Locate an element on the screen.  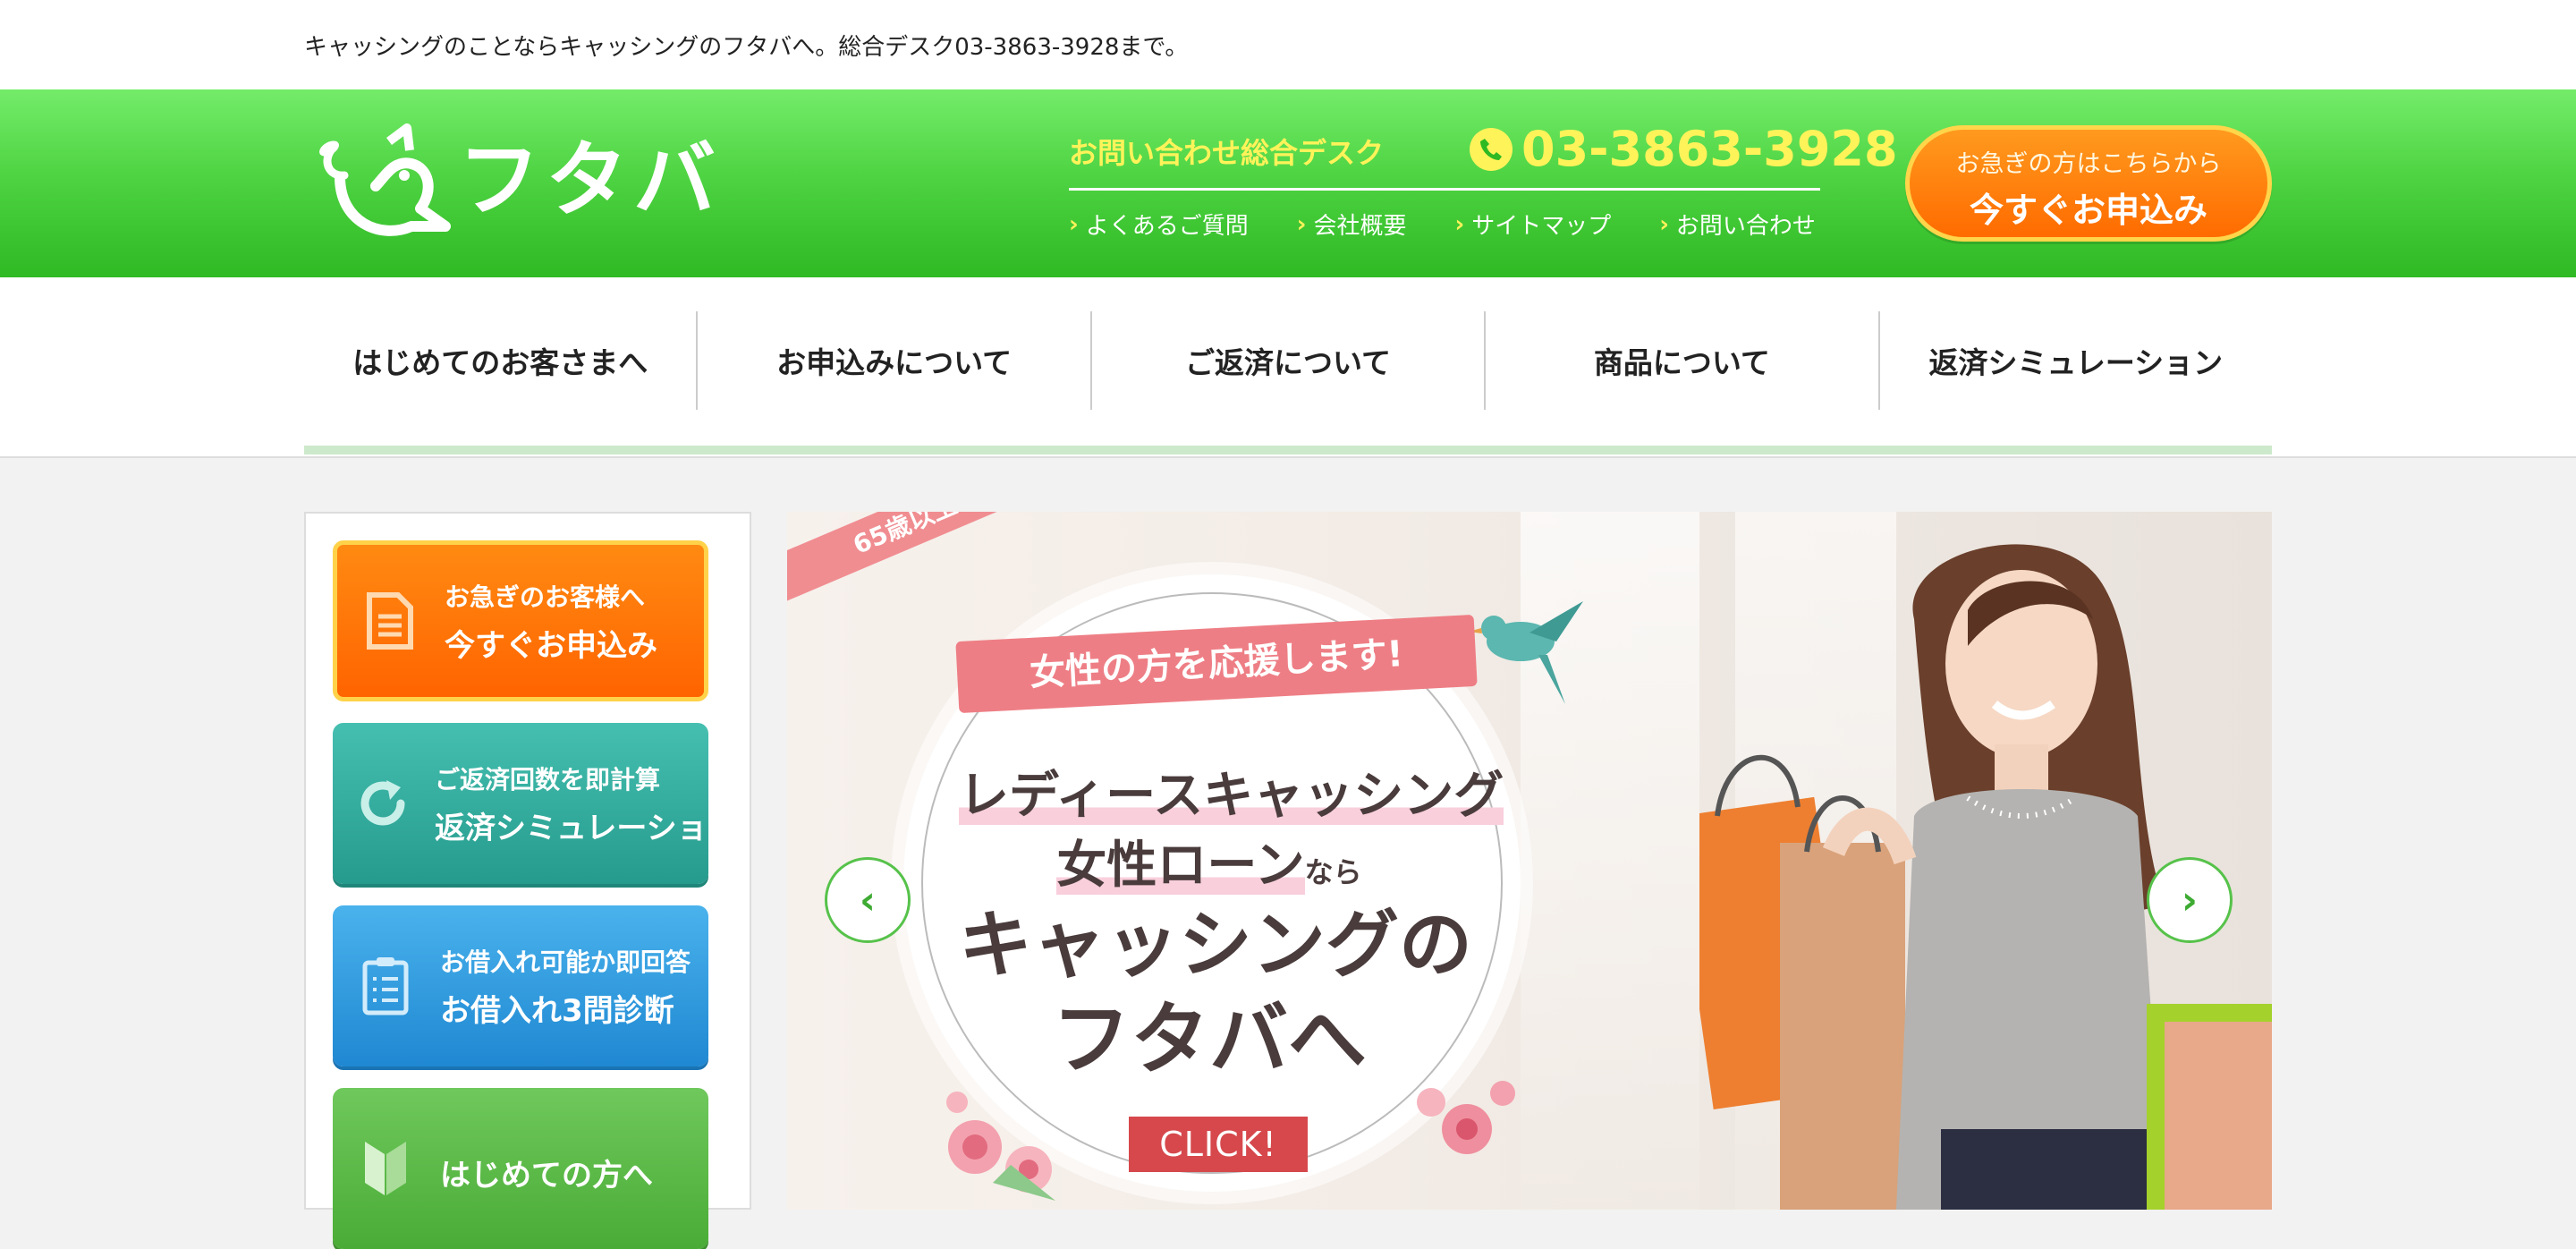
hero-line-futaba: フタバへ is located at coordinates (1209, 1039).